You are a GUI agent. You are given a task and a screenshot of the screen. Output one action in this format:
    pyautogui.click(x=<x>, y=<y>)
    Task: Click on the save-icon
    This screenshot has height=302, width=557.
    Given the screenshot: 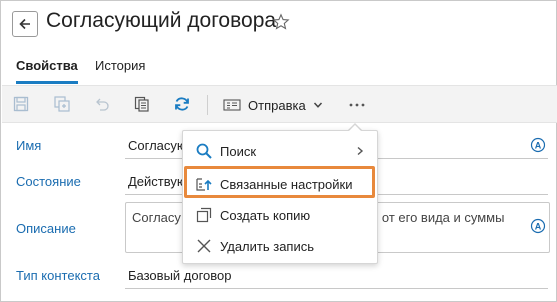 What is the action you would take?
    pyautogui.click(x=21, y=104)
    